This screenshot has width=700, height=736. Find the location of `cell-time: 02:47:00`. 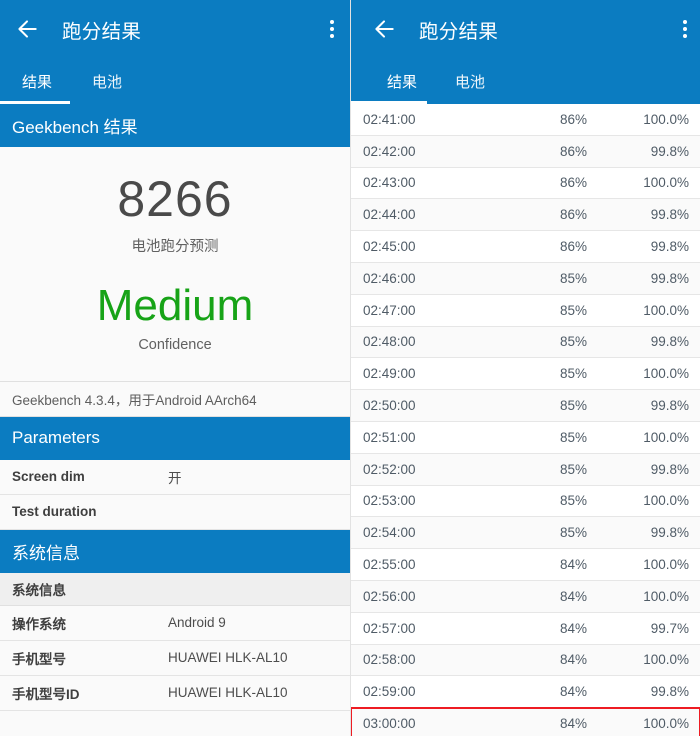

cell-time: 02:47:00 is located at coordinates (389, 310).